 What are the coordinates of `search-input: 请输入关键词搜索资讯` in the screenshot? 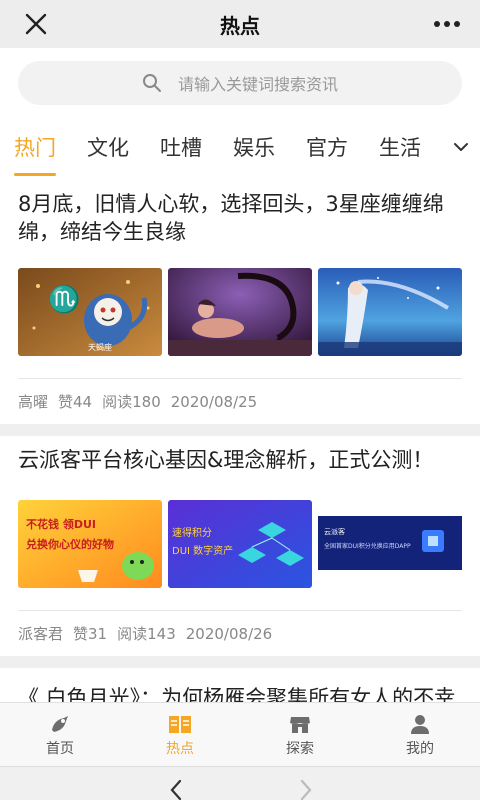 It's located at (240, 83).